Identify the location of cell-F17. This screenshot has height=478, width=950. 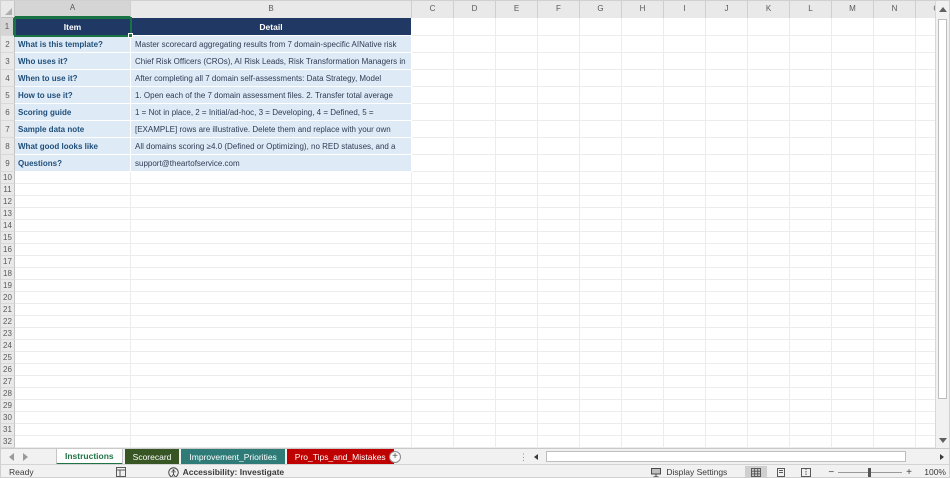
(559, 262).